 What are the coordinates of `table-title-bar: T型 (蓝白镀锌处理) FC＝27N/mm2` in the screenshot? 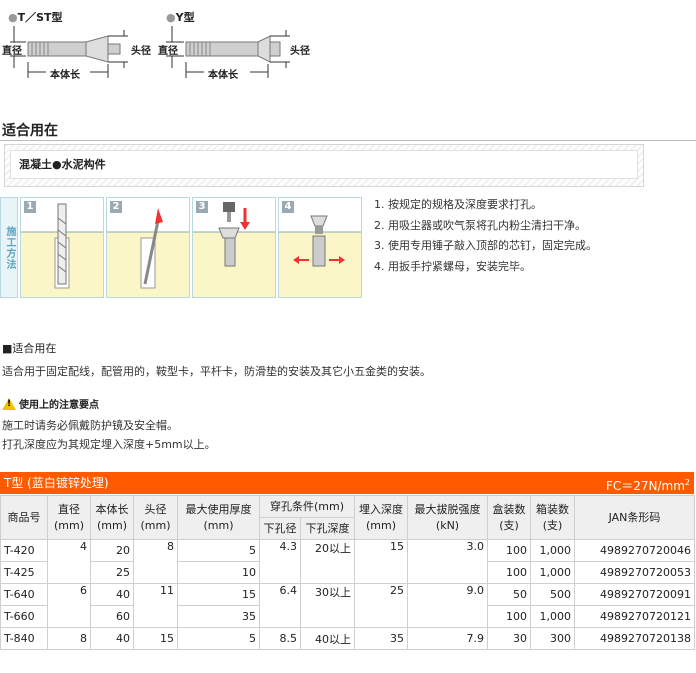 It's located at (347, 483).